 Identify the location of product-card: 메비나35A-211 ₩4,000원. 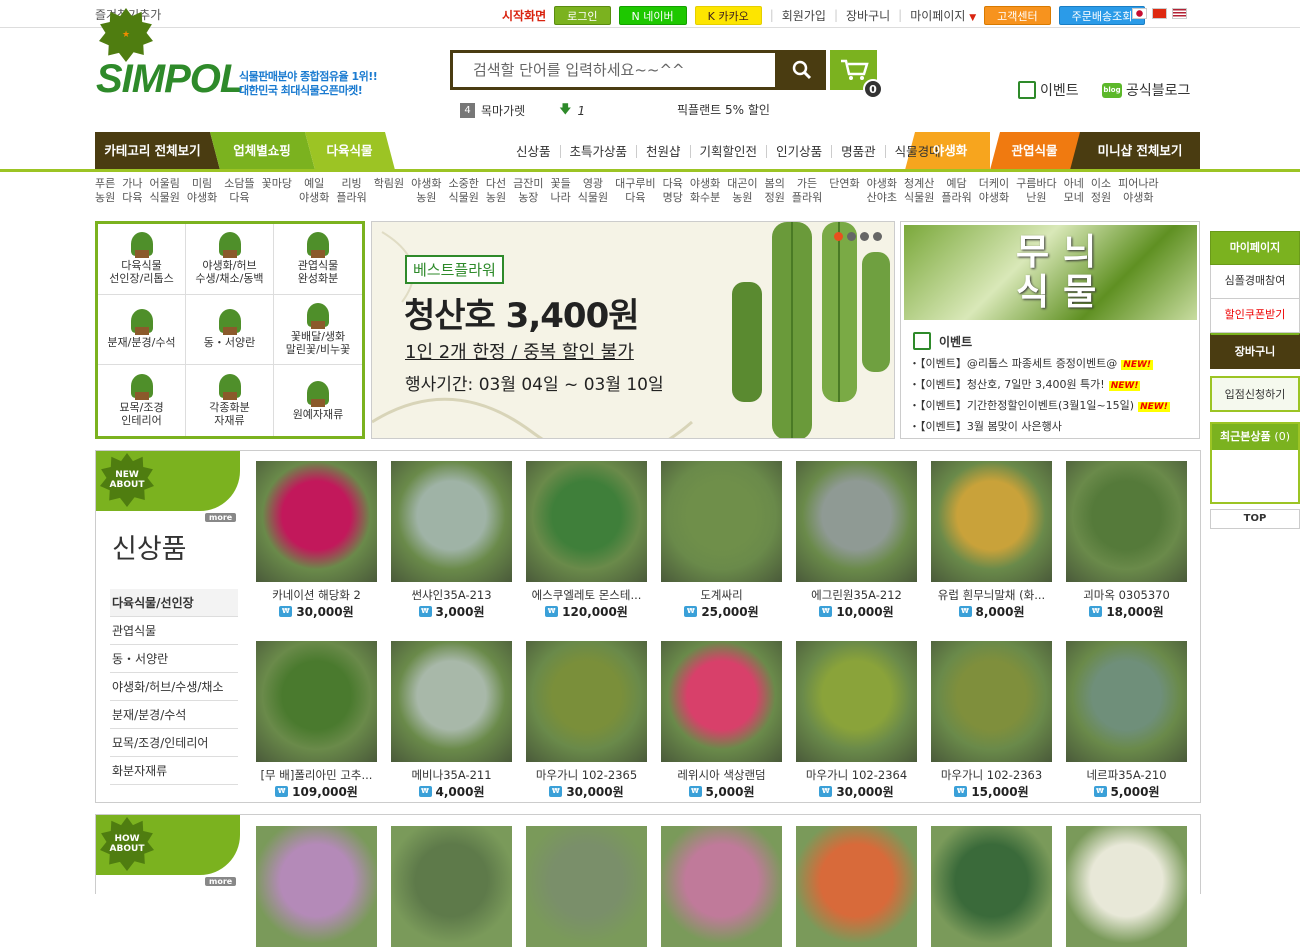
(451, 720).